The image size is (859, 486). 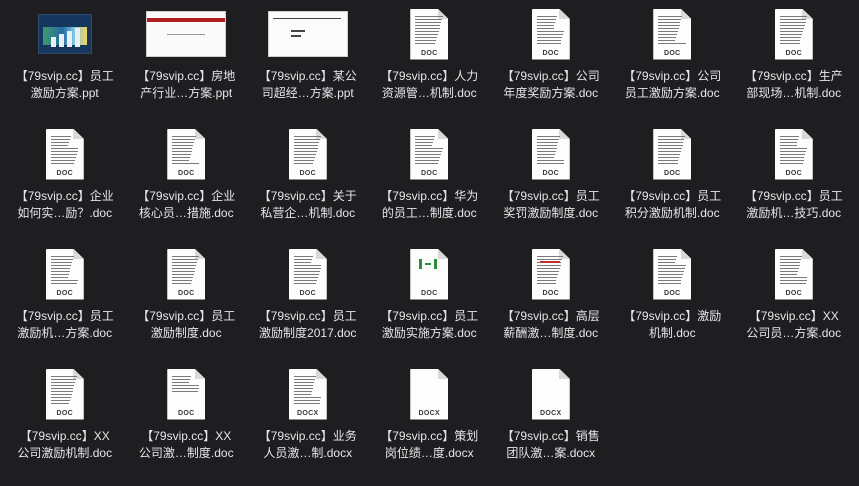 What do you see at coordinates (794, 186) in the screenshot?
I see `file-item: DOC 【79svip.cc】员工 激励机…技巧.doc` at bounding box center [794, 186].